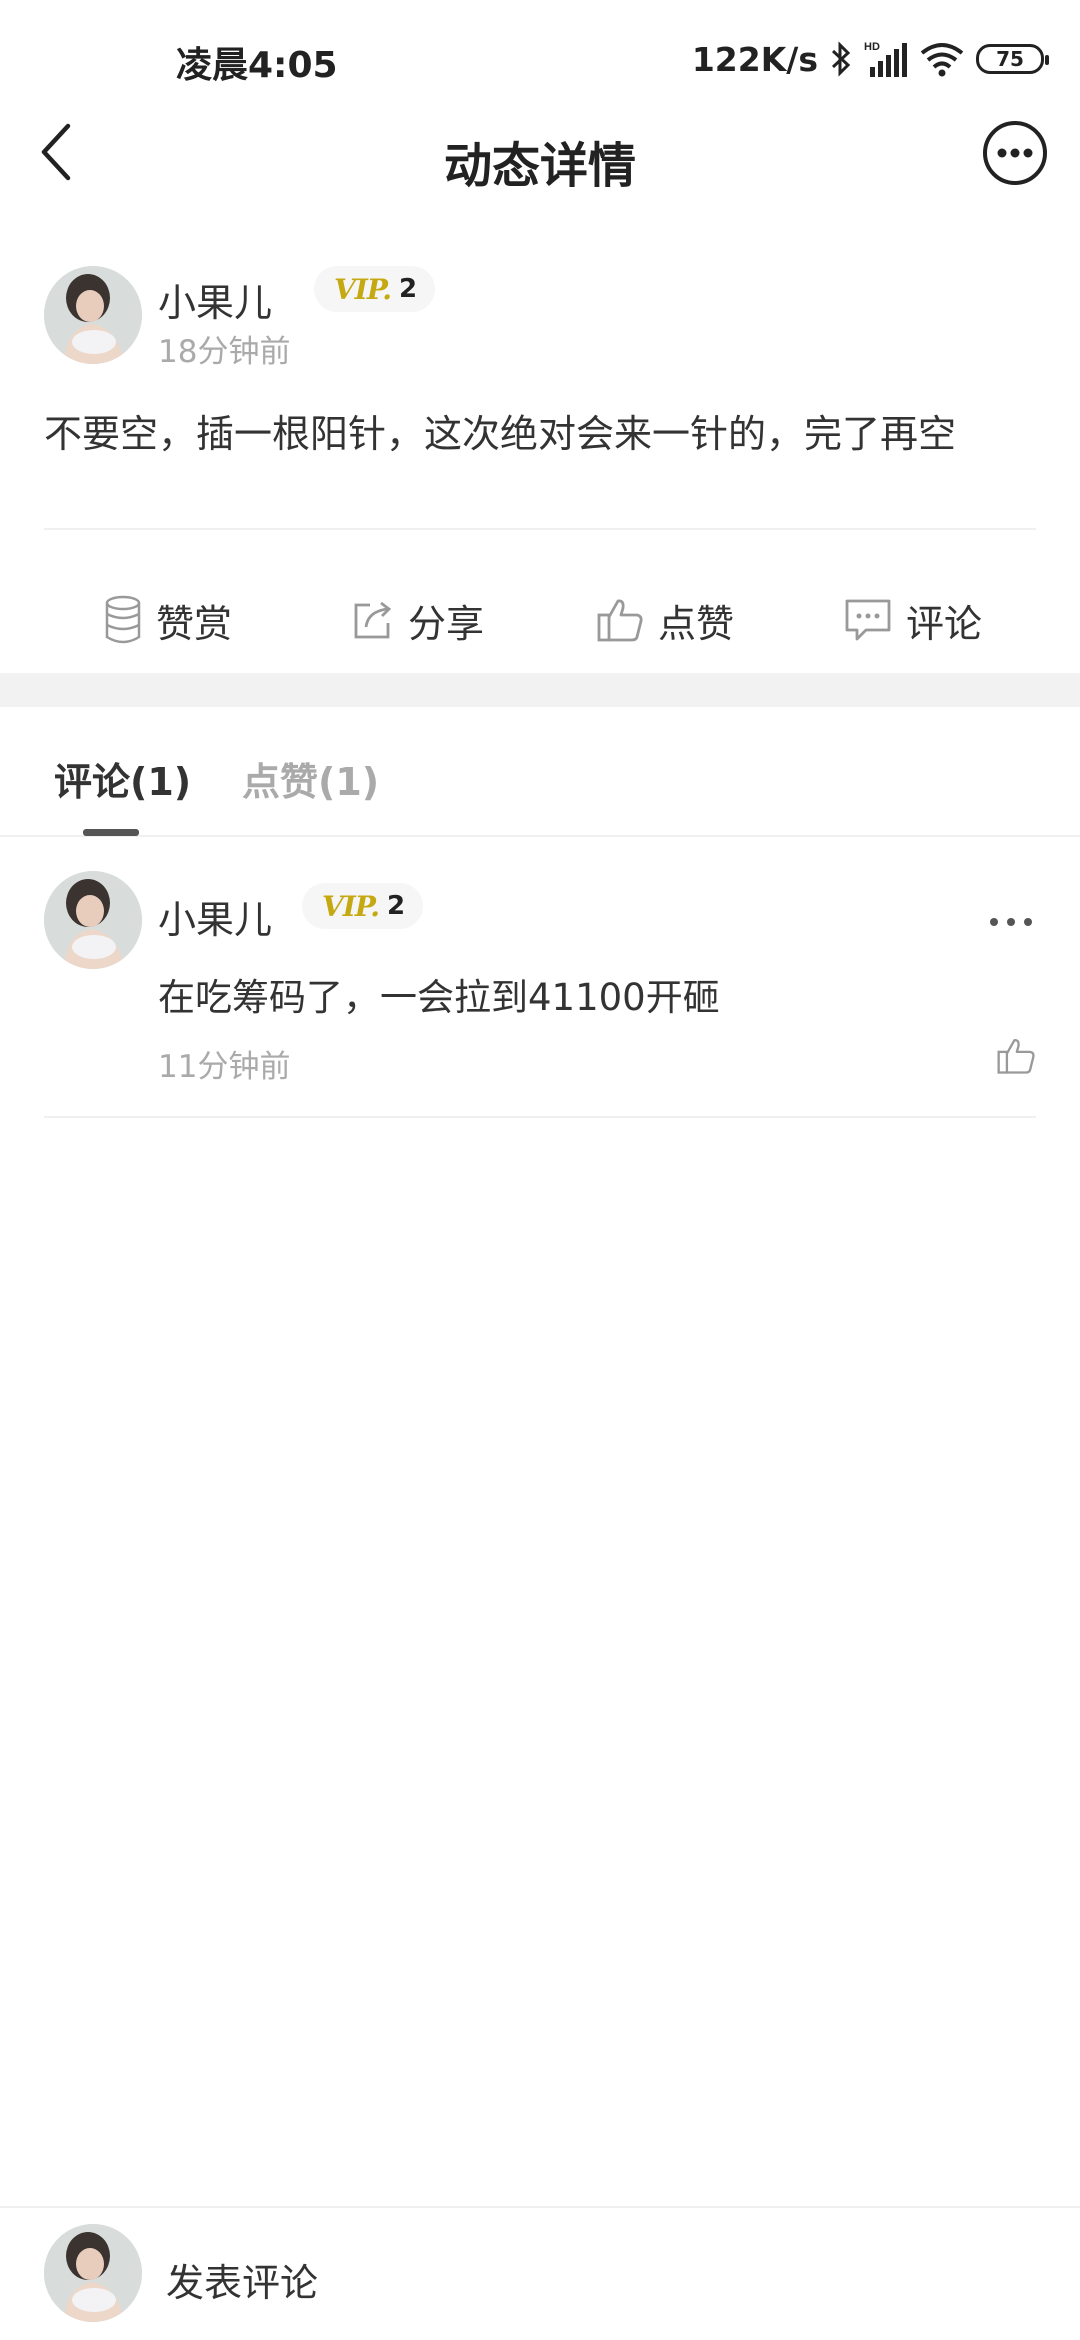 This screenshot has height=2340, width=1080. I want to click on wifi-icon, so click(942, 59).